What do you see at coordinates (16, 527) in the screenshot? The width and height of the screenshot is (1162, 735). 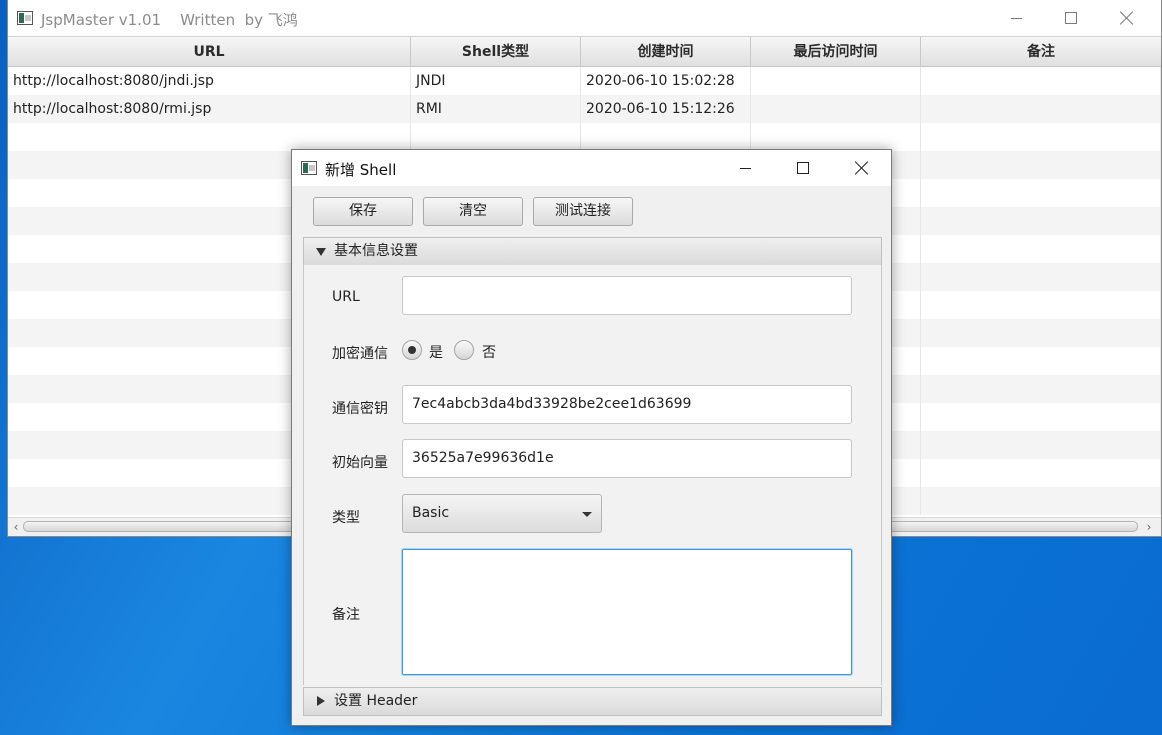 I see `scroll-left-icon: ‹` at bounding box center [16, 527].